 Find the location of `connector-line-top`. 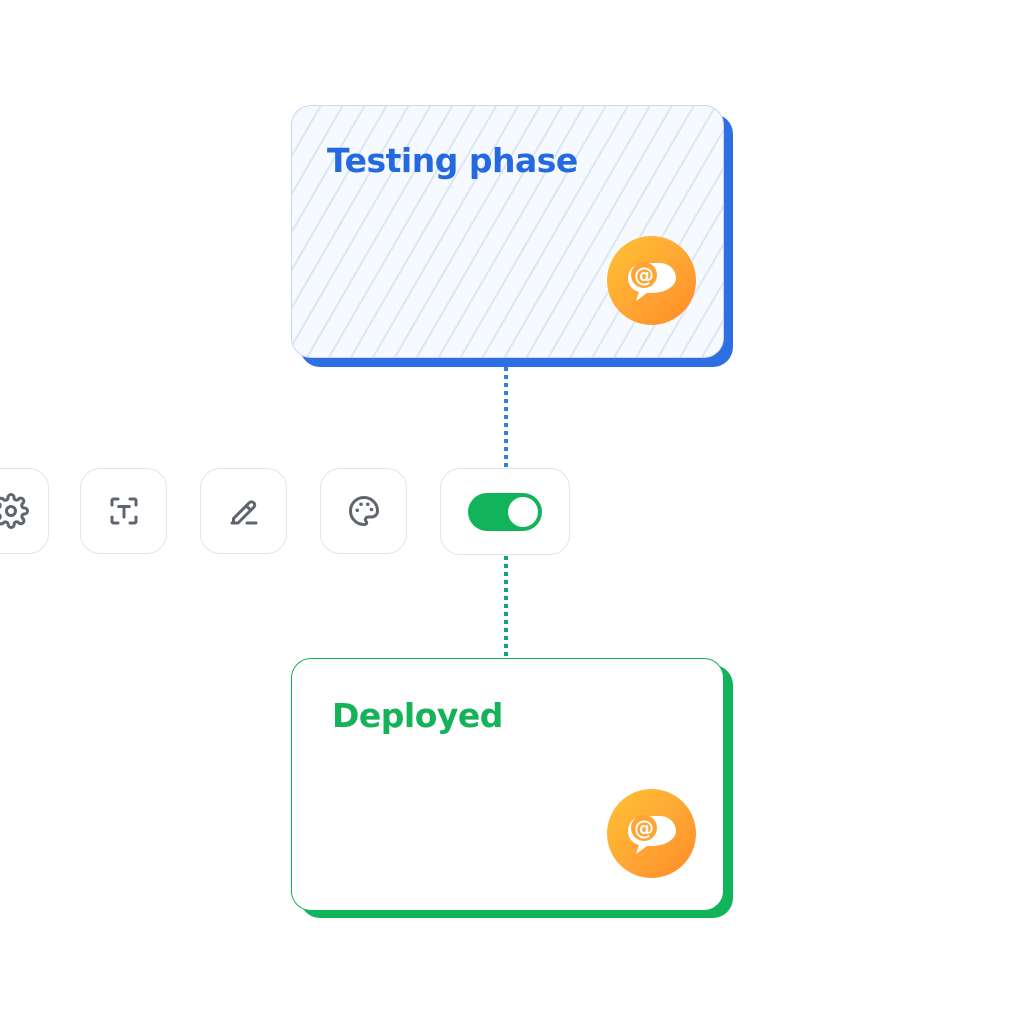

connector-line-top is located at coordinates (506, 417).